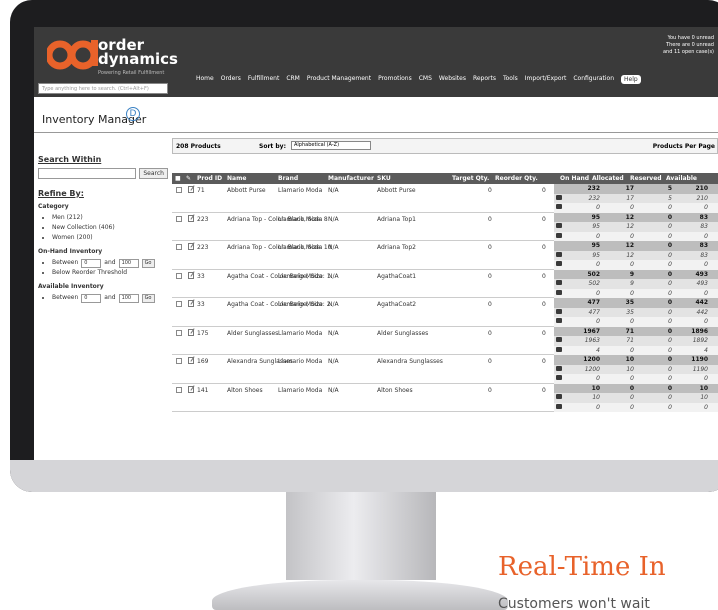  I want to click on nav-tools: Tools, so click(510, 79).